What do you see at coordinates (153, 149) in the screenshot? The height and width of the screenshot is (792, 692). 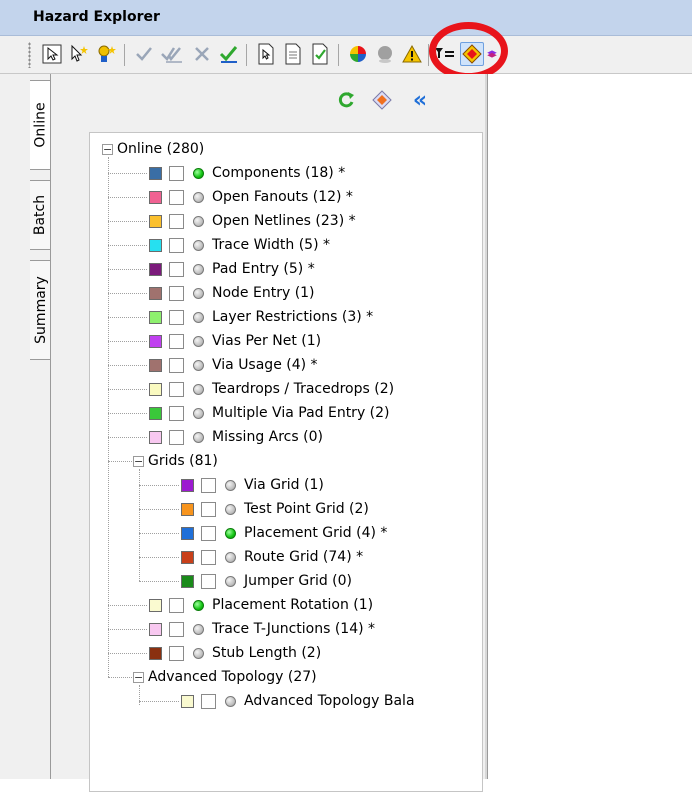 I see `tree-group-row: − Online (280)` at bounding box center [153, 149].